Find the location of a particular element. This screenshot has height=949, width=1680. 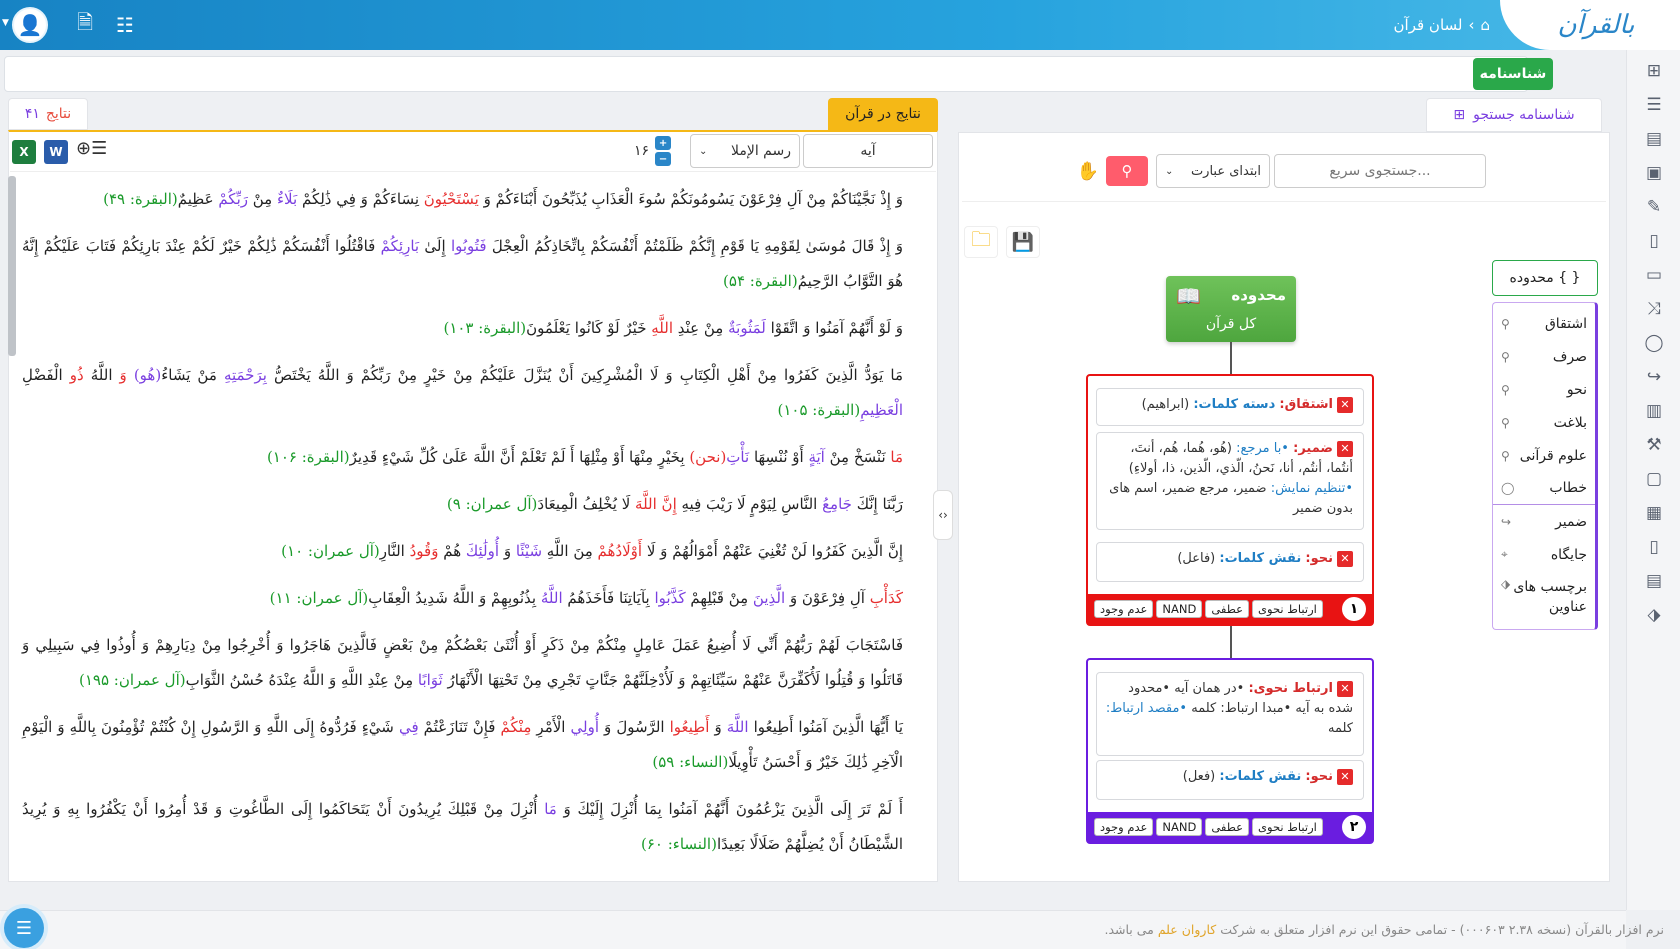

footer-company-link: کاروان علم is located at coordinates (1187, 929).